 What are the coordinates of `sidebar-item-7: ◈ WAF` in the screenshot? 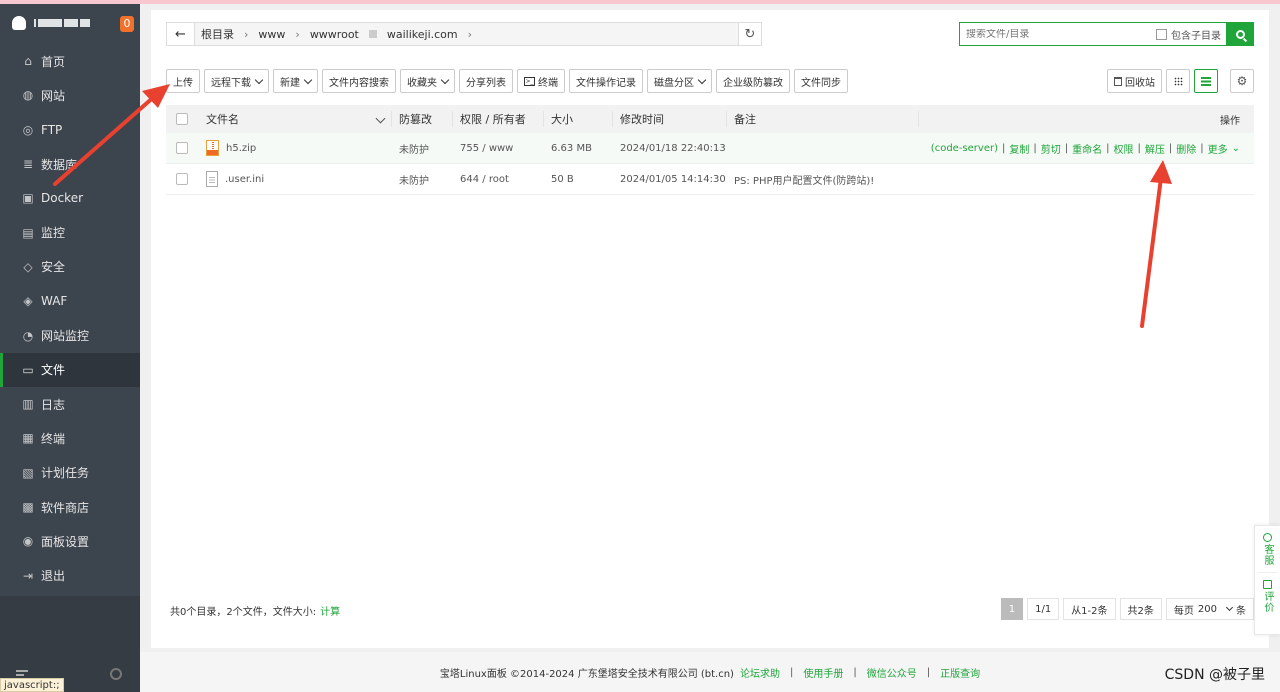 It's located at (70, 301).